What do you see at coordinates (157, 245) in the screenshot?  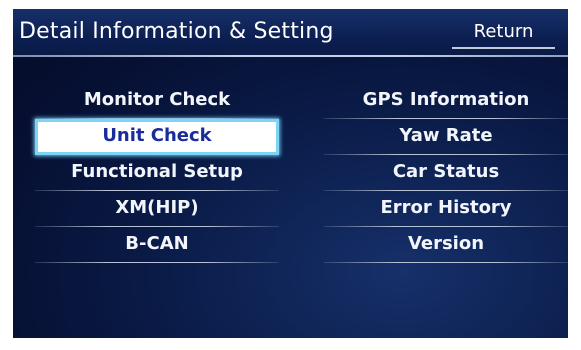 I see `menu-item-b-can: B-CAN` at bounding box center [157, 245].